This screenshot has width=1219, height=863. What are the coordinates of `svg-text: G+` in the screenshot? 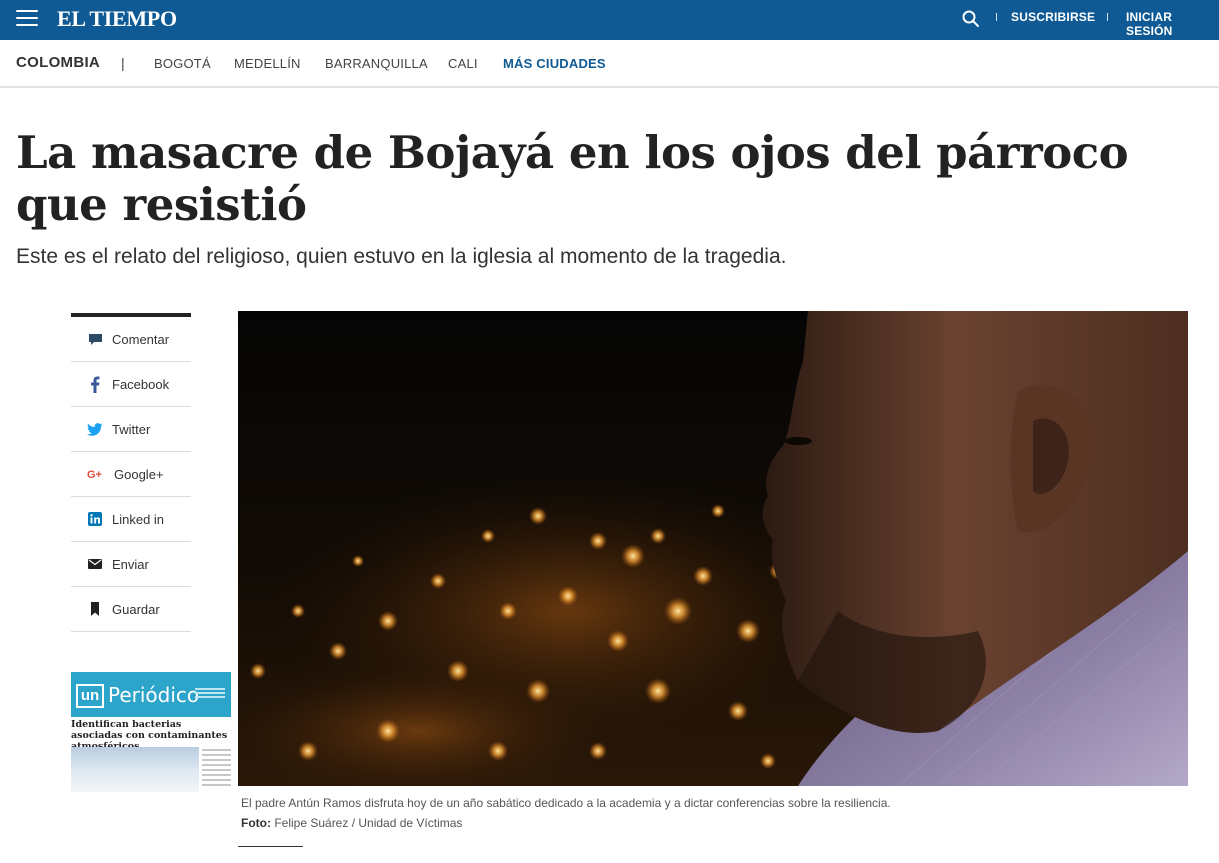 It's located at (94, 474).